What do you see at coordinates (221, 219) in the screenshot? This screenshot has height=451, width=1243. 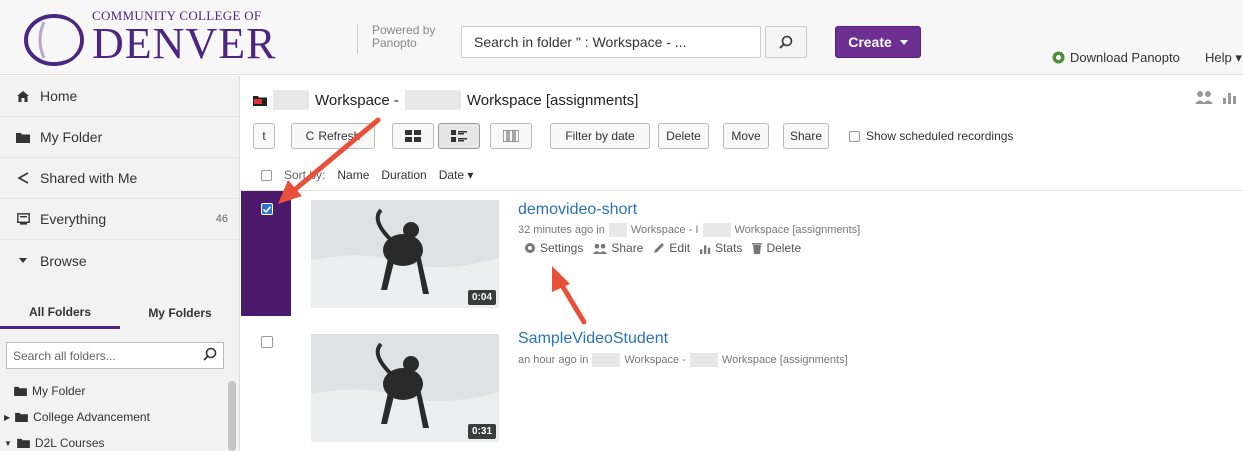 I see `everything-count: 46` at bounding box center [221, 219].